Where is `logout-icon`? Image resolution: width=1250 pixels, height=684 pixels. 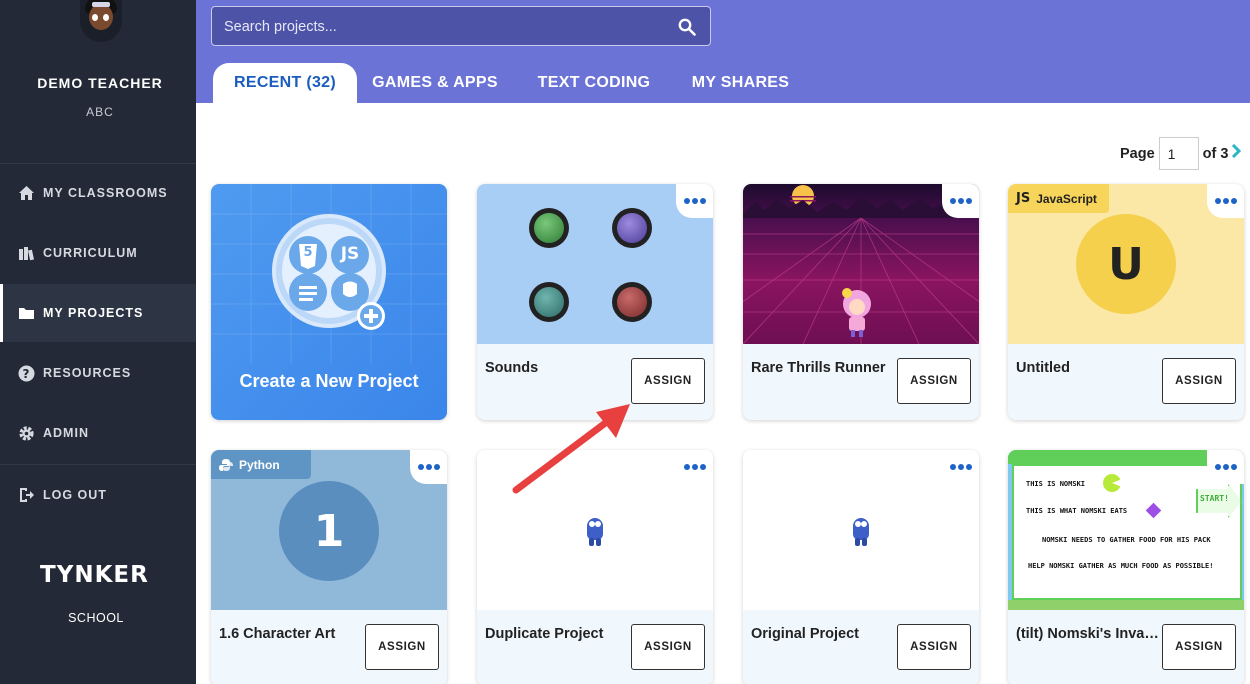
logout-icon is located at coordinates (26, 495).